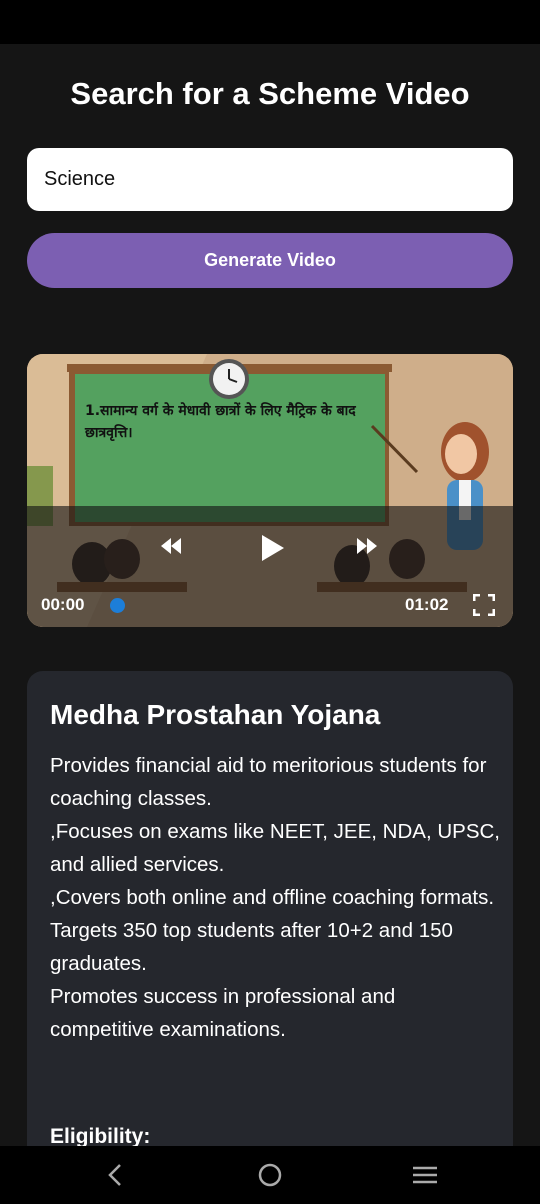  I want to click on page-title: Search for a Scheme Video, so click(270, 93).